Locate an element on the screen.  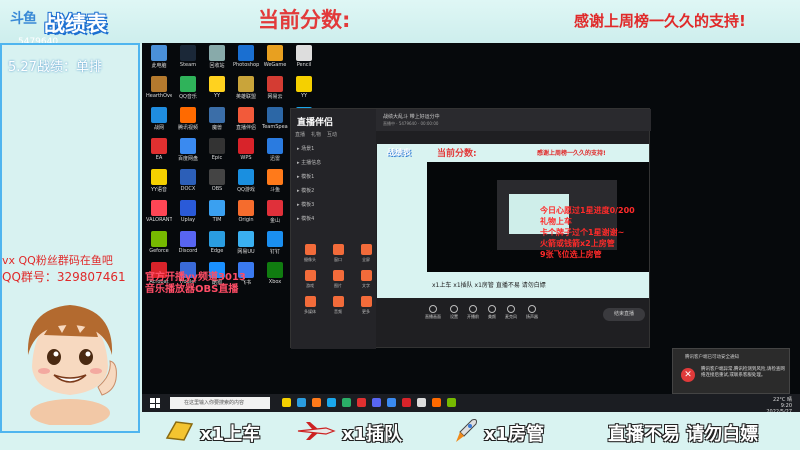
wechat-qq-note: vx QQ粉丝群码在鱼吧 is located at coordinates (57, 260).